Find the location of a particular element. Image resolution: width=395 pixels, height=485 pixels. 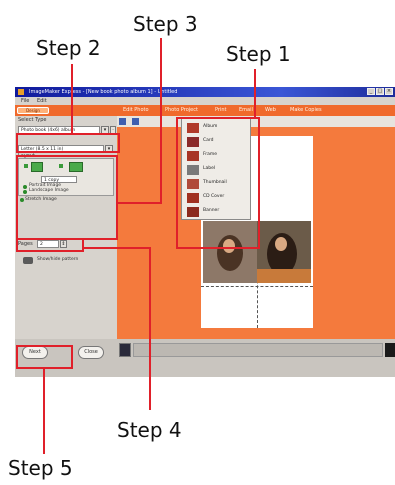

maximize-icon: □ is located at coordinates (380, 91).